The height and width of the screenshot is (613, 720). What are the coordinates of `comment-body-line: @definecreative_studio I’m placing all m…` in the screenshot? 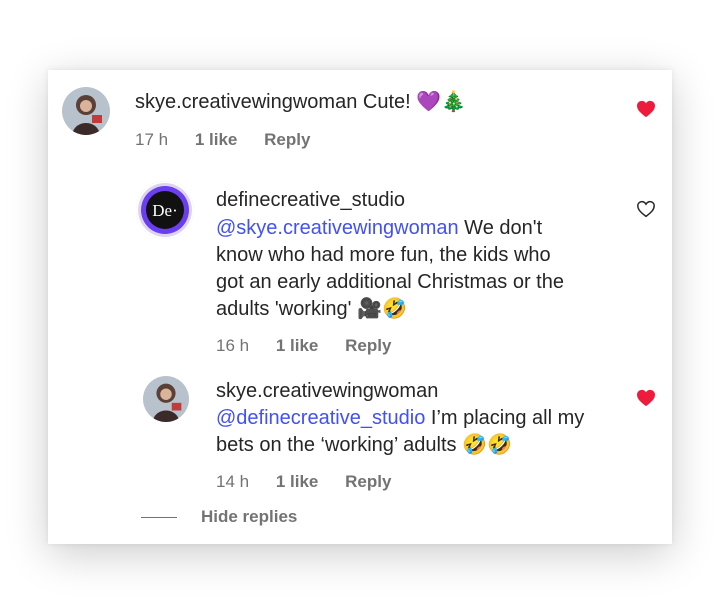 It's located at (400, 418).